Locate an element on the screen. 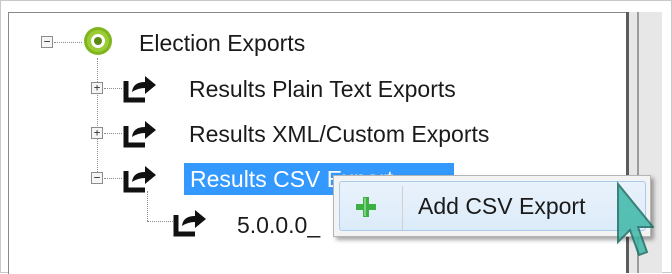 Image resolution: width=672 pixels, height=274 pixels. menu-item-add-csv-export: Add CSV Export is located at coordinates (492, 206).